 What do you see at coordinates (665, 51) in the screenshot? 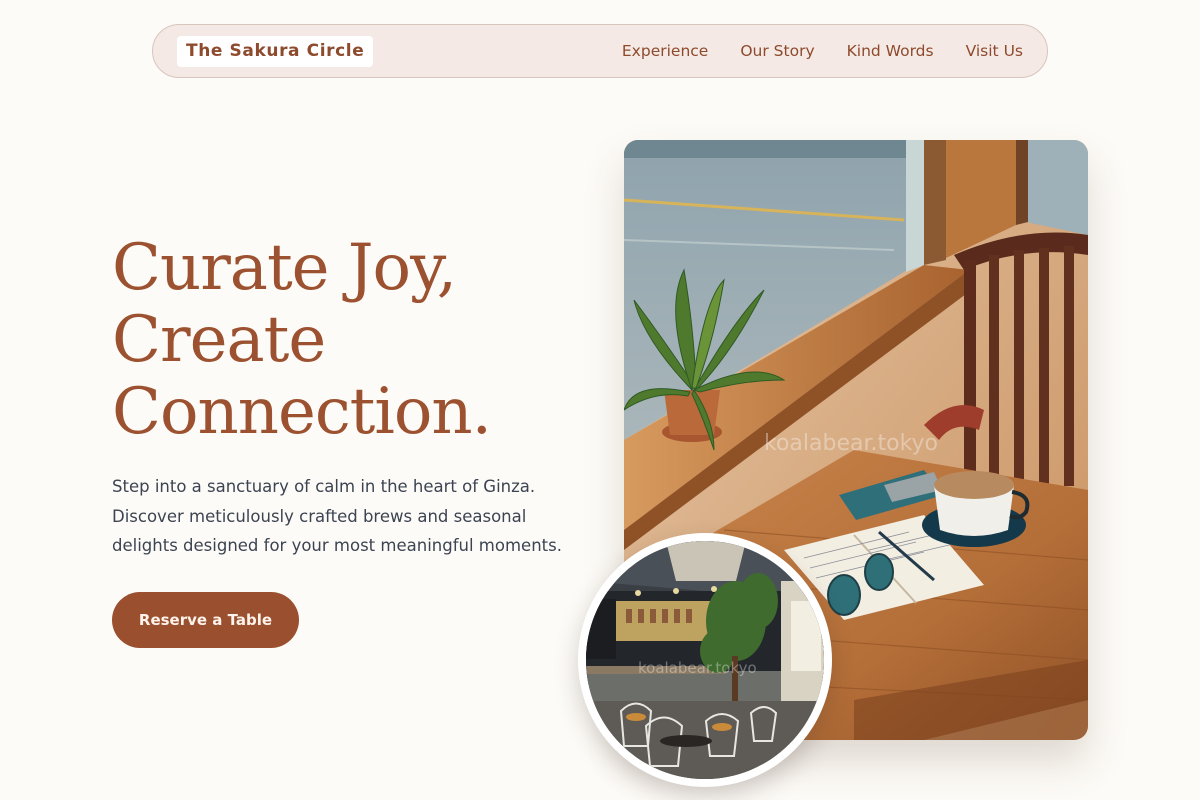
I see `nav-link-experience: Experience` at bounding box center [665, 51].